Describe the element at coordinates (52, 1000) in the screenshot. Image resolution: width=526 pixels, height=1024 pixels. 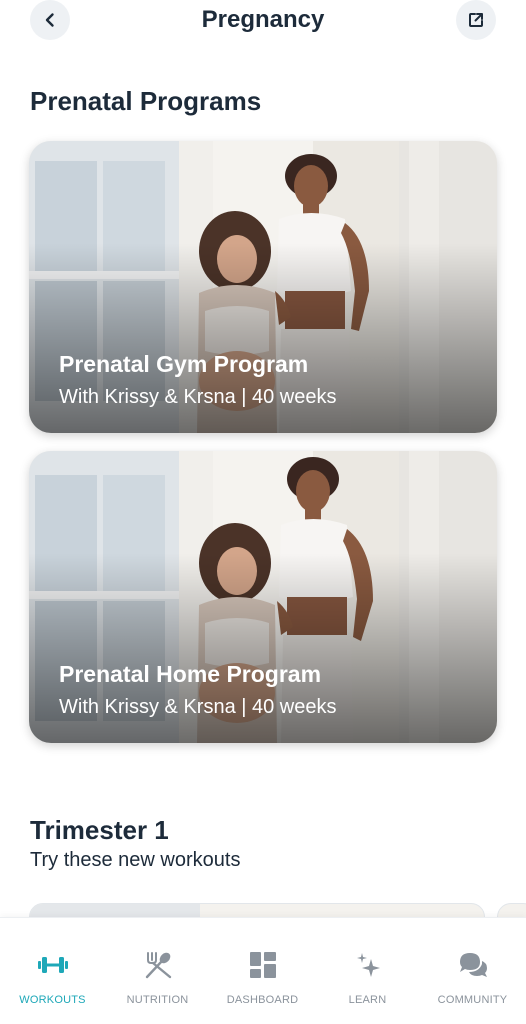
I see `tab-label: WORKOUTS` at that location.